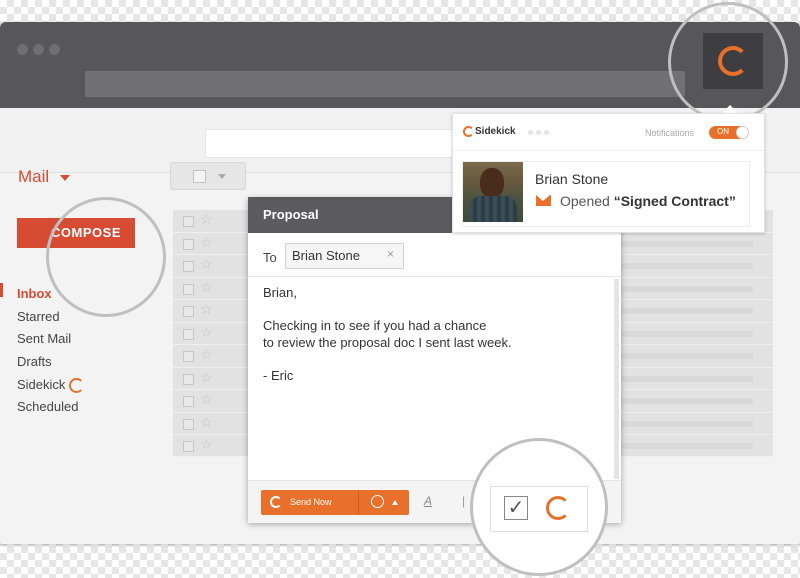  Describe the element at coordinates (208, 176) in the screenshot. I see `select-all-button` at that location.